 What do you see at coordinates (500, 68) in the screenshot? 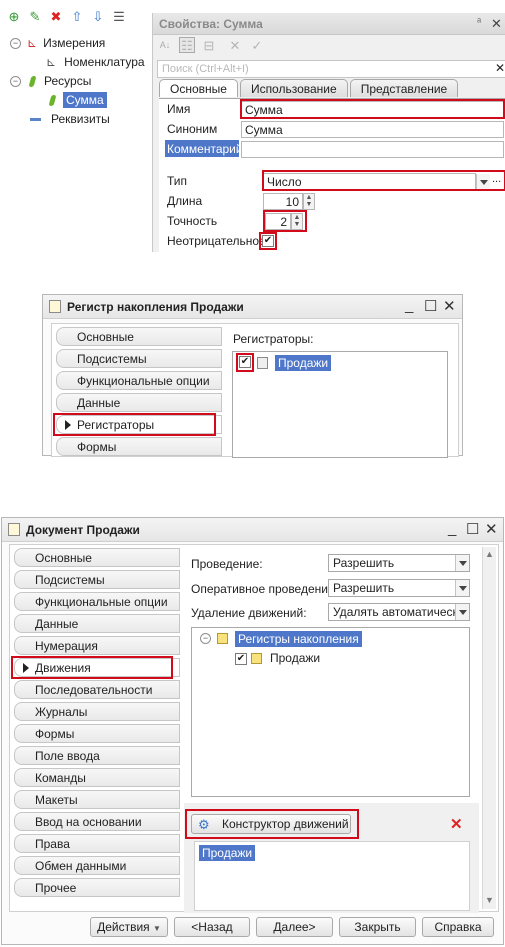
I see `search-clear-icon: ✕` at bounding box center [500, 68].